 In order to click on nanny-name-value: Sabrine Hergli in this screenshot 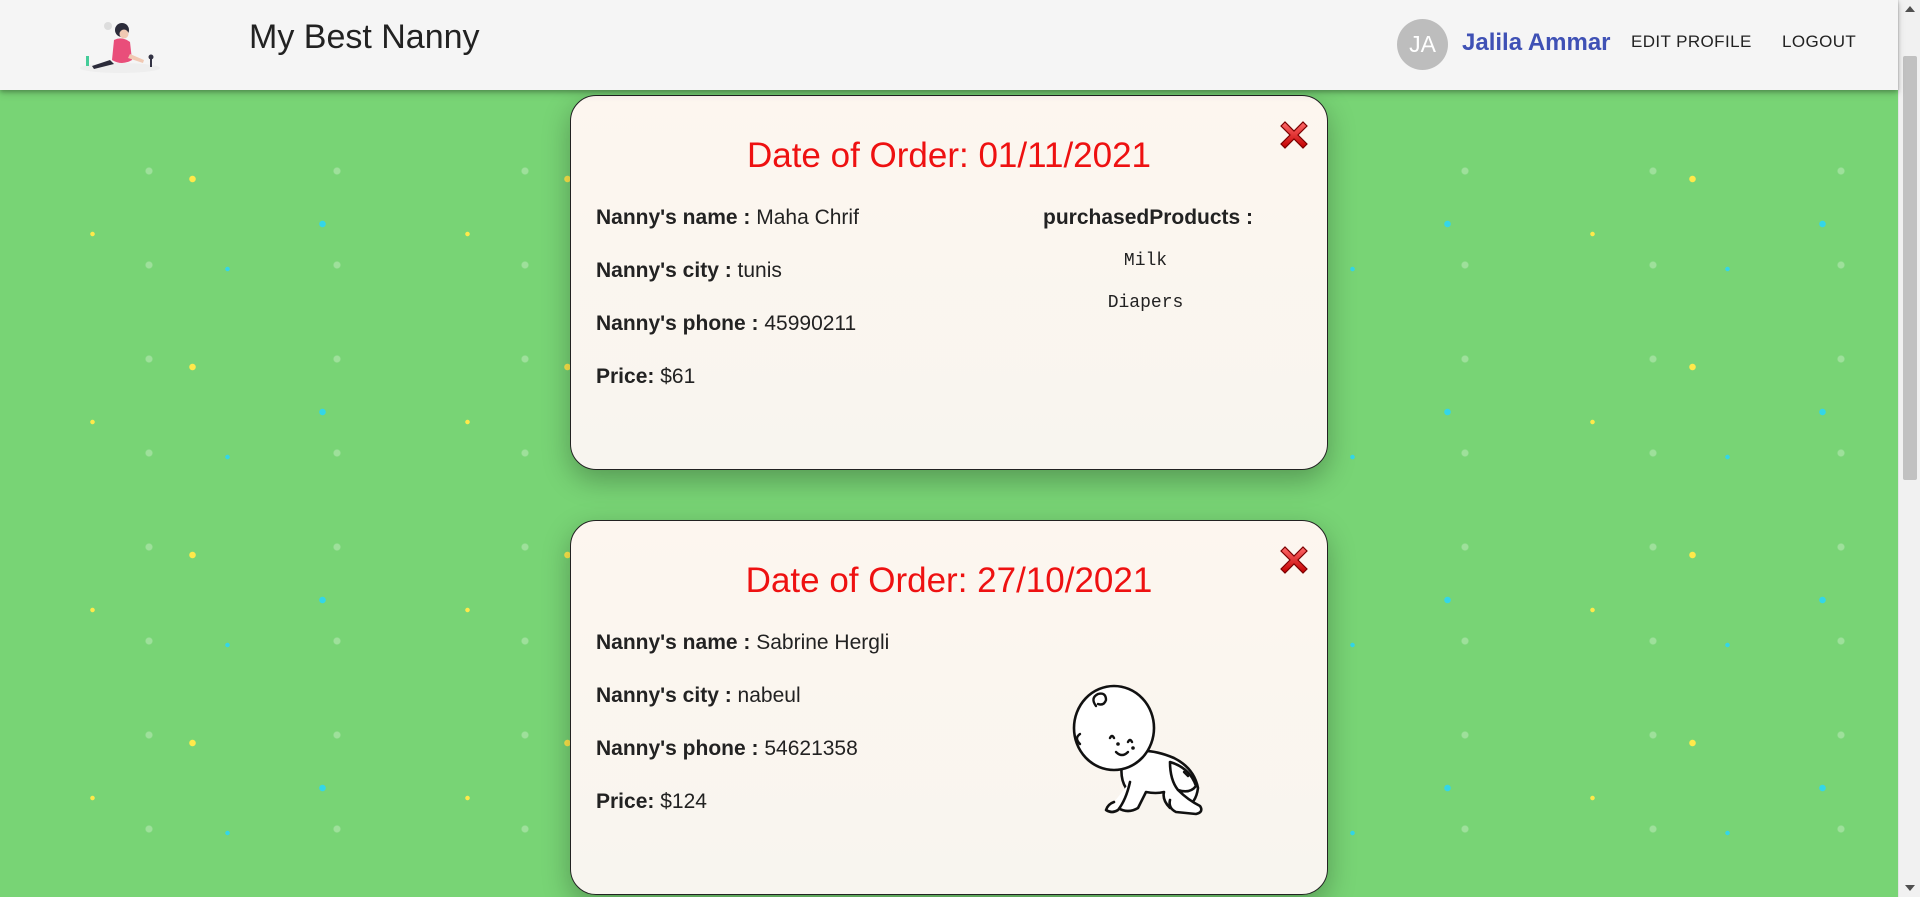, I will do `click(823, 642)`.